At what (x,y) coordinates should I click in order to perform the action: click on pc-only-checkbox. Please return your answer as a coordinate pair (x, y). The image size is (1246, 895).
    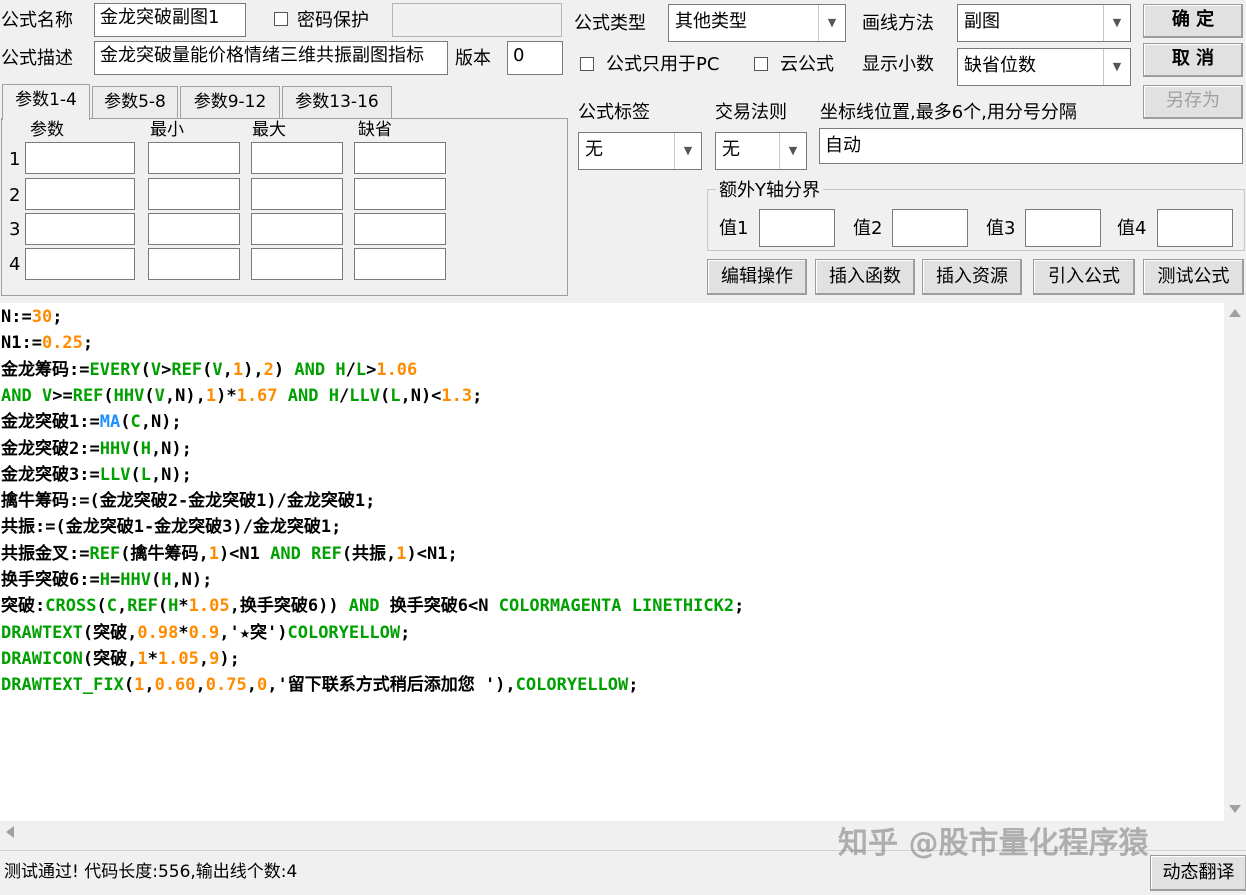
    Looking at the image, I should click on (587, 64).